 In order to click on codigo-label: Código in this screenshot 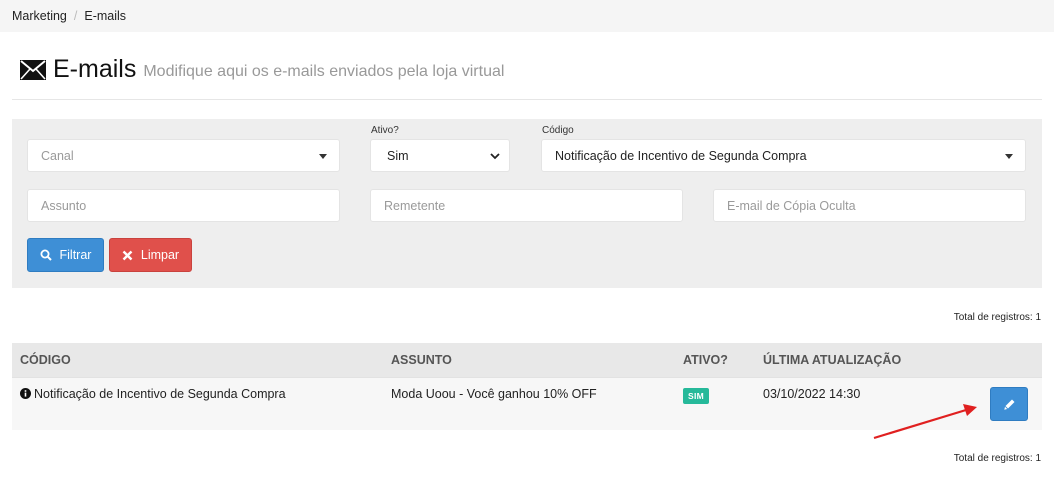, I will do `click(558, 130)`.